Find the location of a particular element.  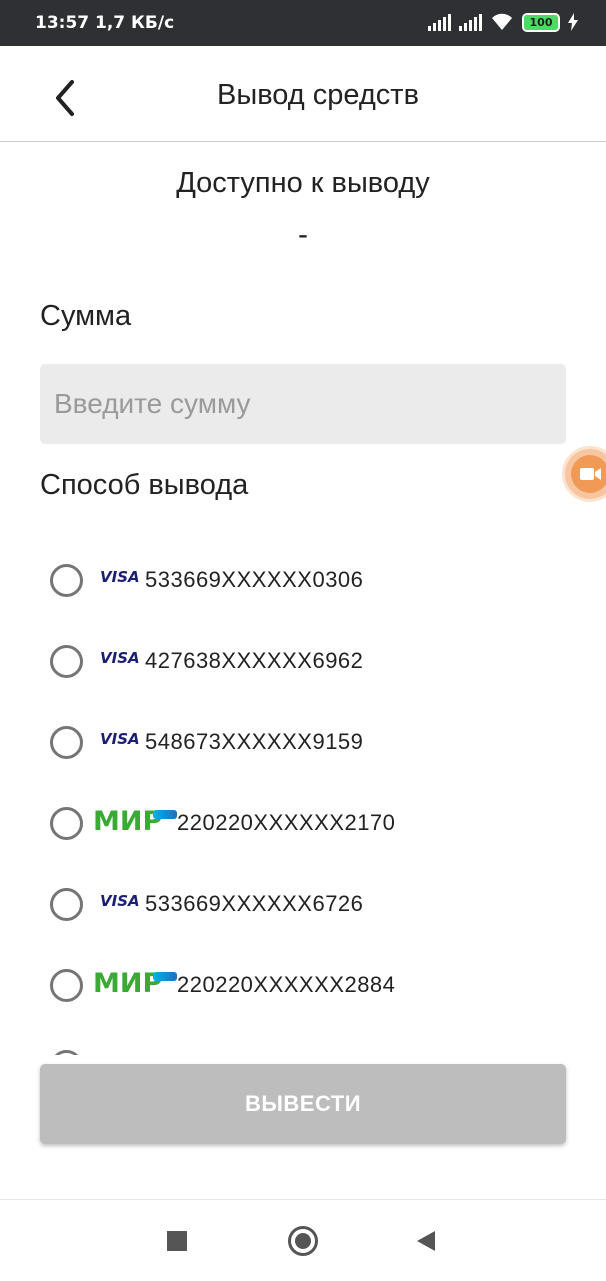

signal-icon is located at coordinates (439, 22).